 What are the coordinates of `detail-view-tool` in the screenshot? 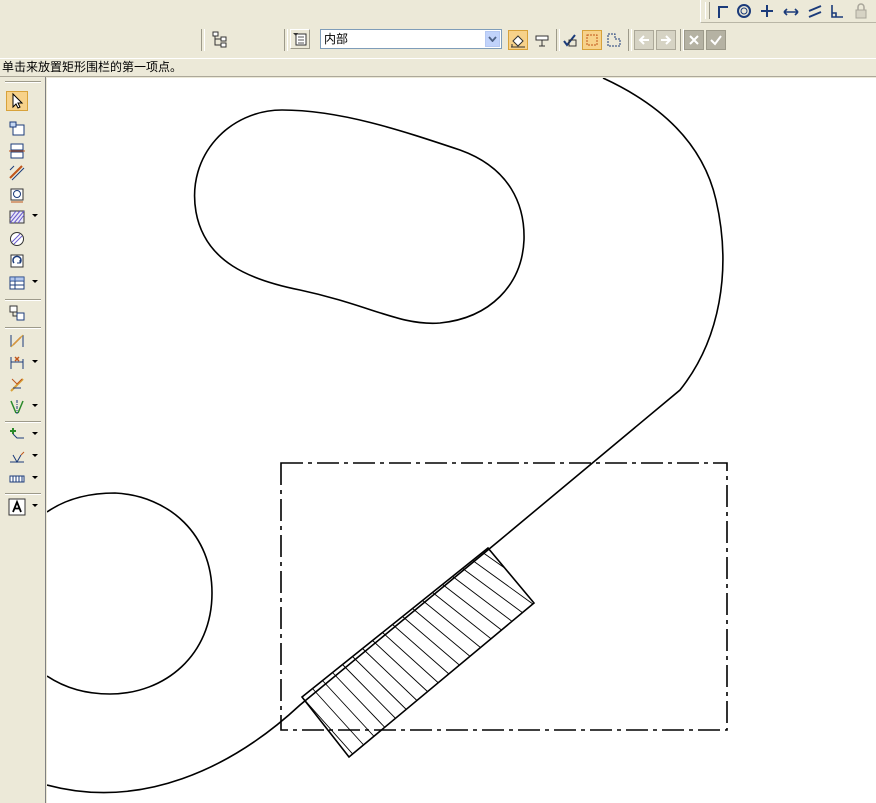 It's located at (23, 195).